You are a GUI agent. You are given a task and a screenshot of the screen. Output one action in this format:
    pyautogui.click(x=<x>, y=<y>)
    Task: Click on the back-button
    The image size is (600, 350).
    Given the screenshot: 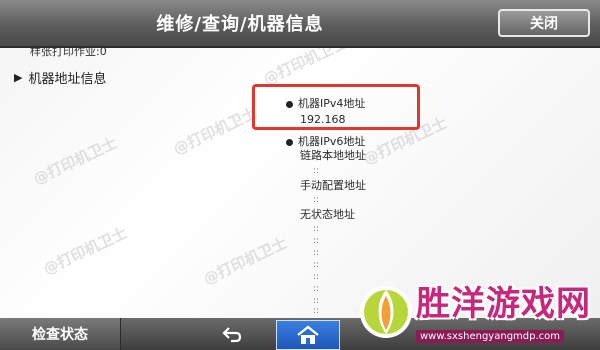 What is the action you would take?
    pyautogui.click(x=232, y=334)
    